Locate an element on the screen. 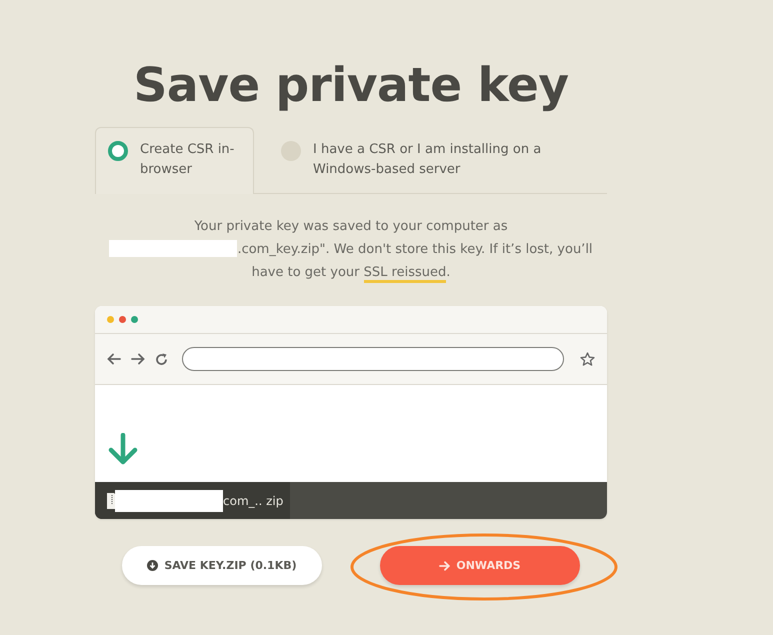 This screenshot has height=635, width=773. reload-icon is located at coordinates (161, 359).